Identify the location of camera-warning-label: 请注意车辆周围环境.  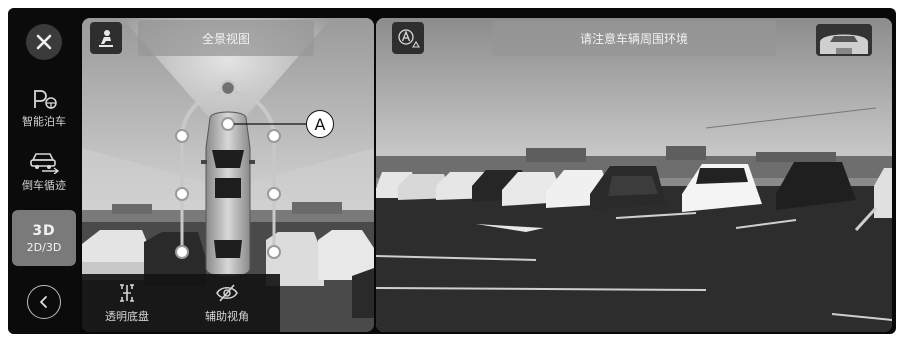
(633, 38).